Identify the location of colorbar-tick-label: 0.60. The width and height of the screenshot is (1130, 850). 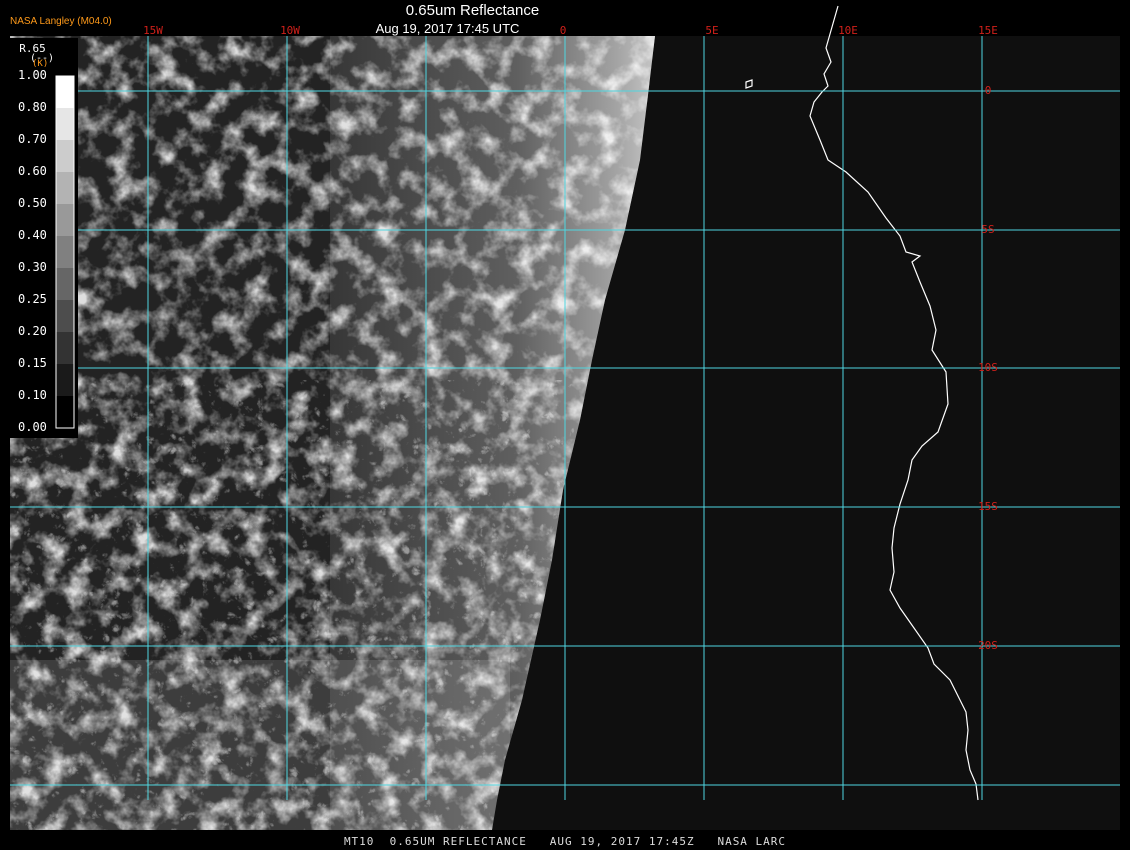
(32, 171).